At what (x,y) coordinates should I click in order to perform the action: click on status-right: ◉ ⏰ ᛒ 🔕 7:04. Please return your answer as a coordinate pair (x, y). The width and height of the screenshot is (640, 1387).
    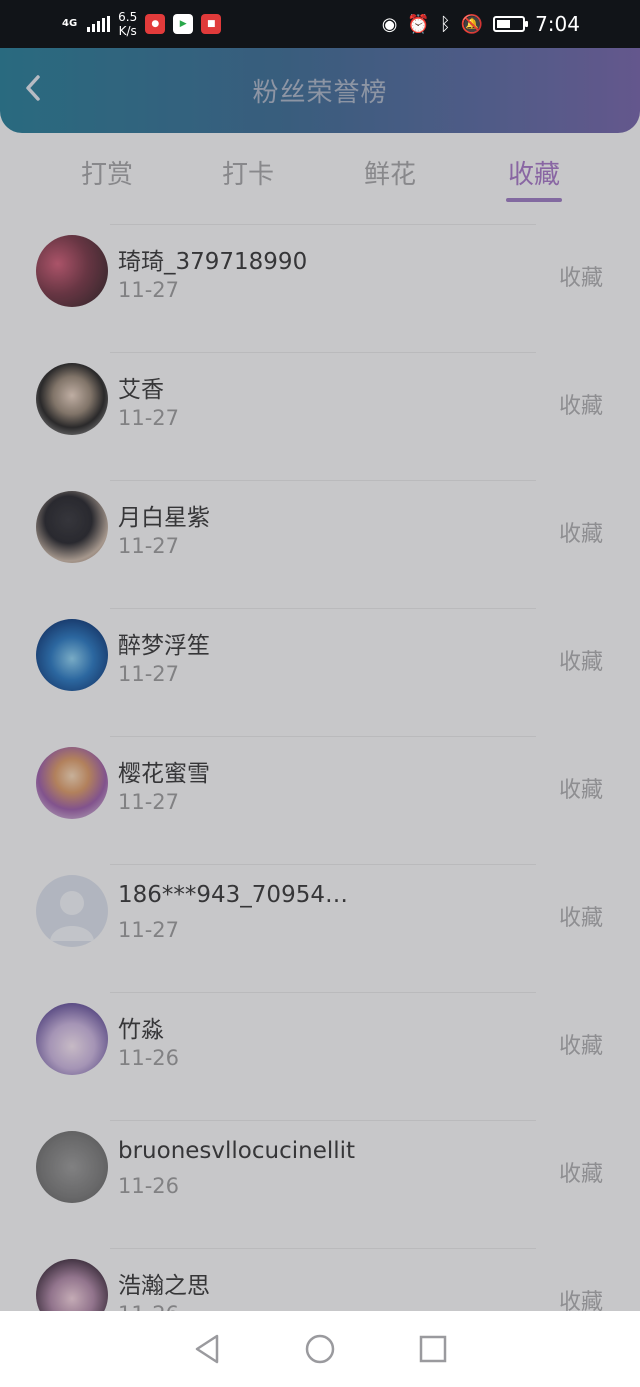
    Looking at the image, I should click on (481, 24).